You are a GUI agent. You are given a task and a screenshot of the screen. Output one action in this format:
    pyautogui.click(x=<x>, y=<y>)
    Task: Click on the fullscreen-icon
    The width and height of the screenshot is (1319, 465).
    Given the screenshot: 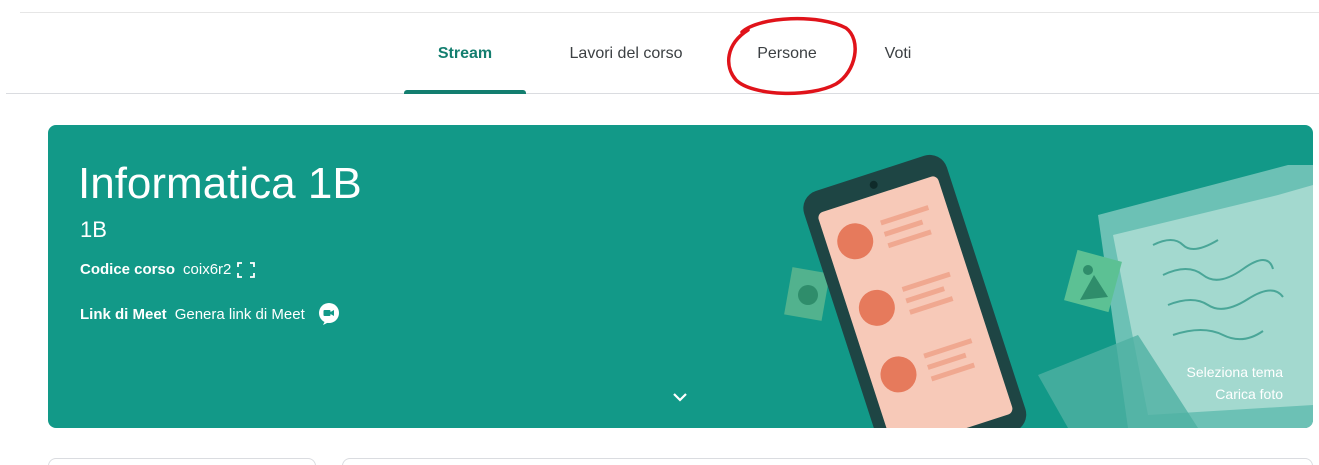 What is the action you would take?
    pyautogui.click(x=246, y=269)
    